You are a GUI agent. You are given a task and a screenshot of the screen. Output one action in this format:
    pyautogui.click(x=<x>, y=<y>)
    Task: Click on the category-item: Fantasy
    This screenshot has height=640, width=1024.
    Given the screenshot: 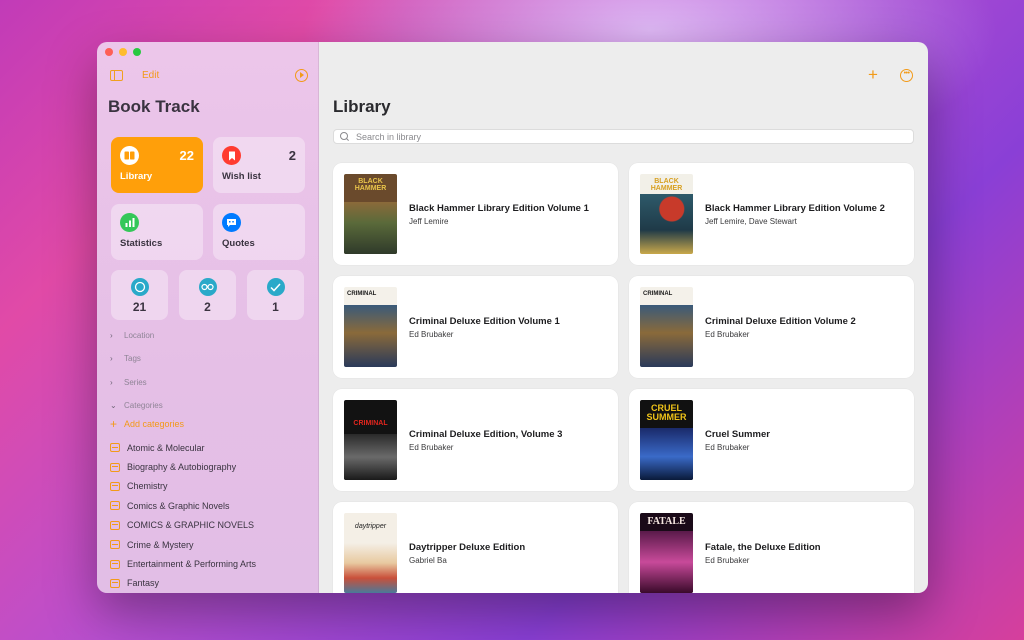 What is the action you would take?
    pyautogui.click(x=183, y=583)
    